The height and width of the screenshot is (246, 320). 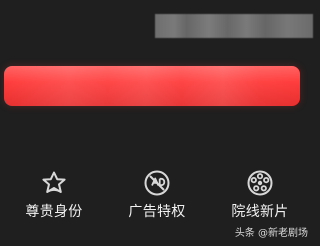 I want to click on feature-theatrical-new-release: 院线新片, so click(x=260, y=194).